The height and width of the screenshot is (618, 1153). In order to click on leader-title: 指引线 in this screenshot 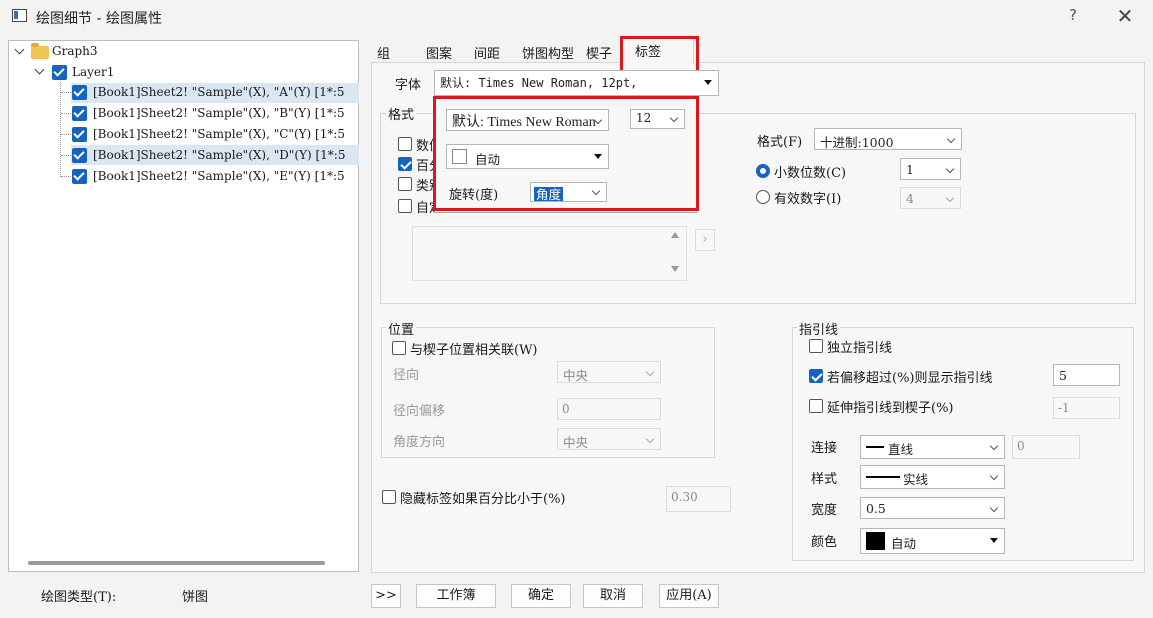, I will do `click(819, 328)`.